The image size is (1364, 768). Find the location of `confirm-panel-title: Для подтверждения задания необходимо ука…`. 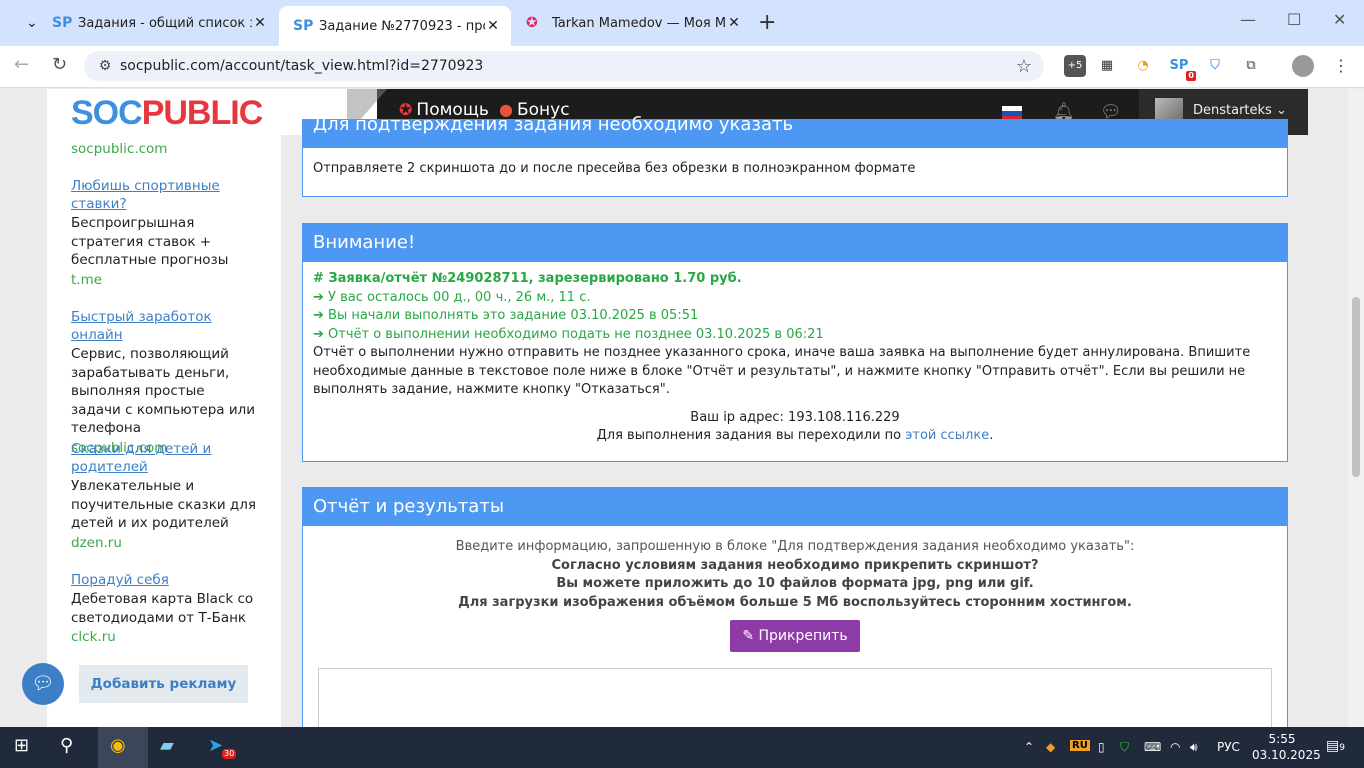

confirm-panel-title: Для подтверждения задания необходимо ука… is located at coordinates (795, 132).